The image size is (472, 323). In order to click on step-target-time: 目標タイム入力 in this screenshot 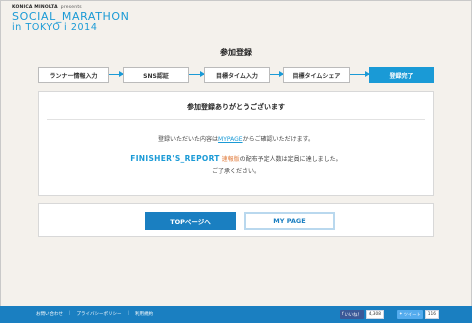, I will do `click(237, 75)`.